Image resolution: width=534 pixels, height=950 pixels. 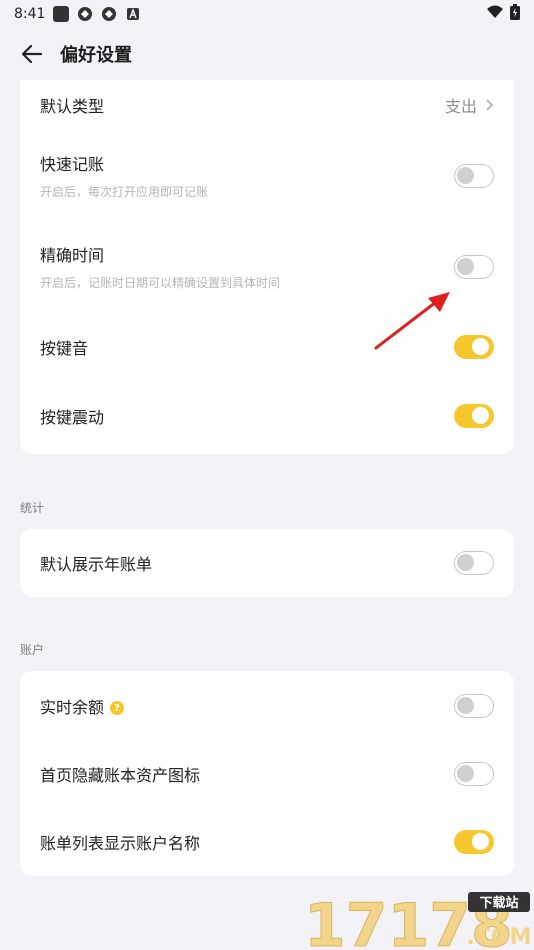 I want to click on stats-section-label: 统计, so click(x=32, y=508).